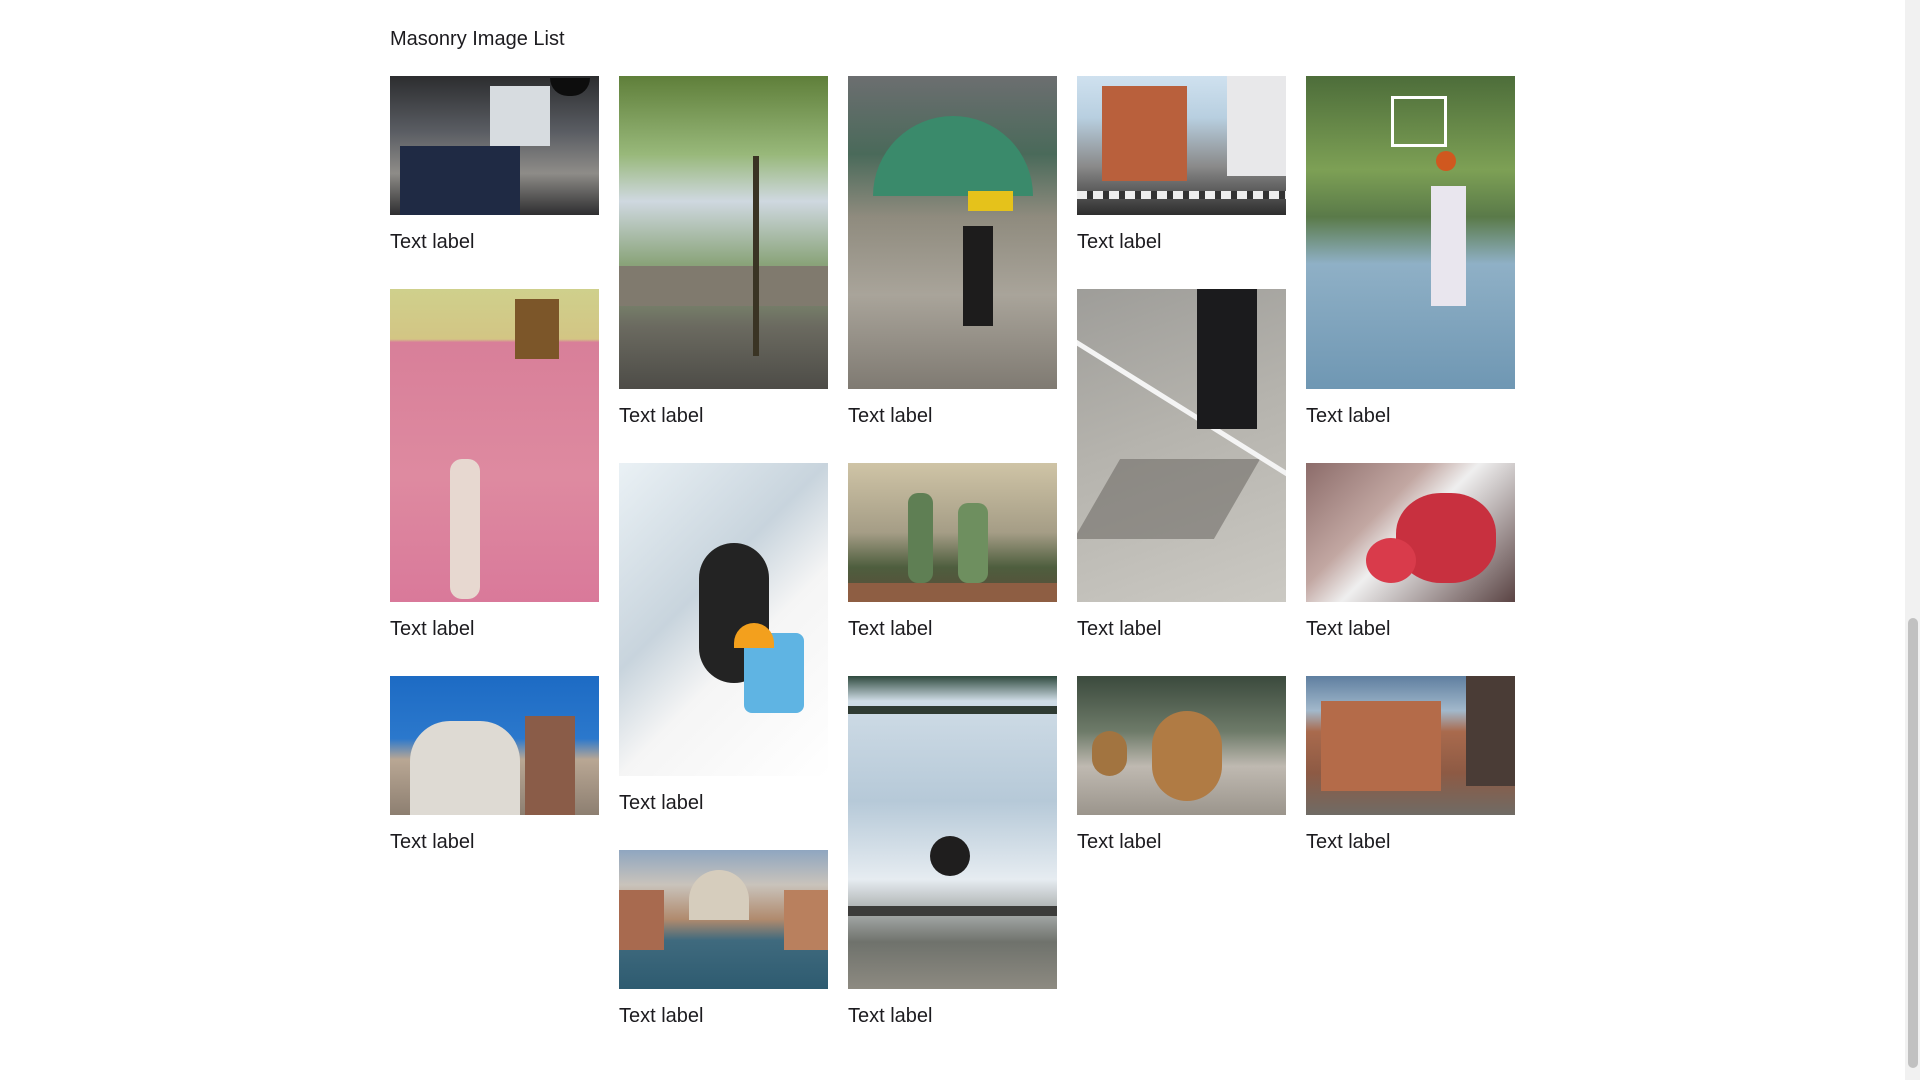  What do you see at coordinates (1181, 745) in the screenshot?
I see `shar-pei-dog-image` at bounding box center [1181, 745].